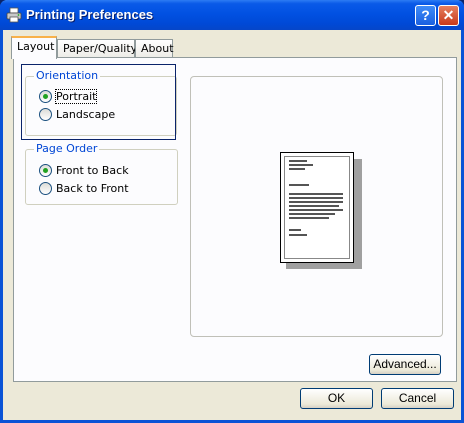 The width and height of the screenshot is (464, 423). I want to click on portrait-radio-indicator, so click(45, 96).